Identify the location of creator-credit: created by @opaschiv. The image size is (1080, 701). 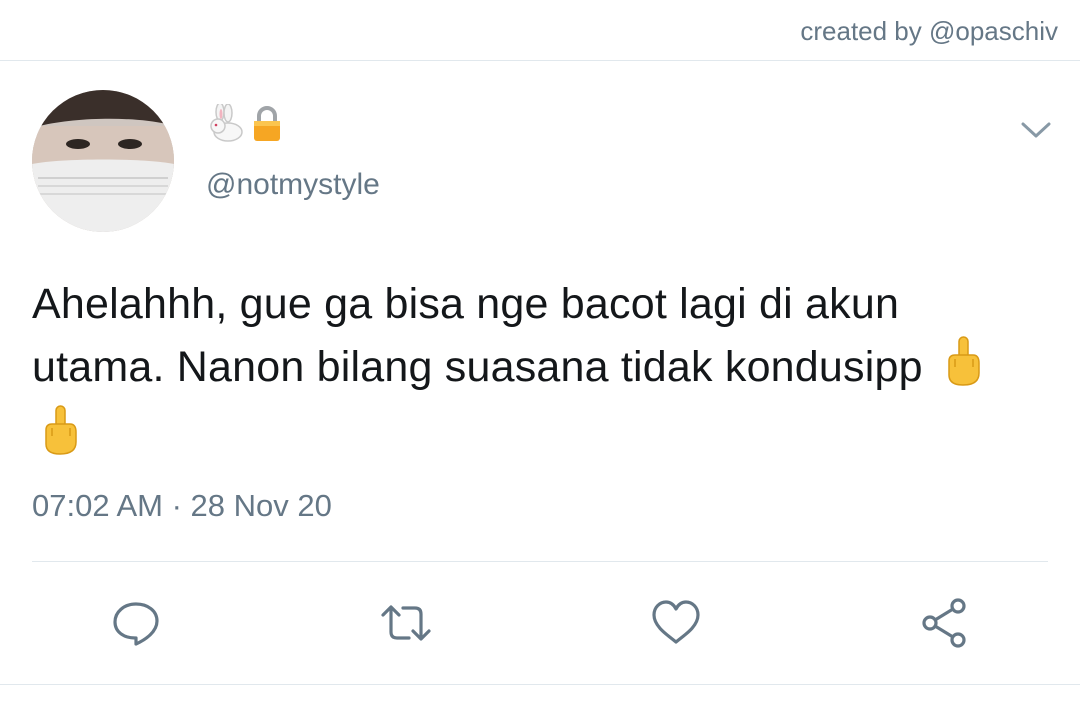
(929, 31).